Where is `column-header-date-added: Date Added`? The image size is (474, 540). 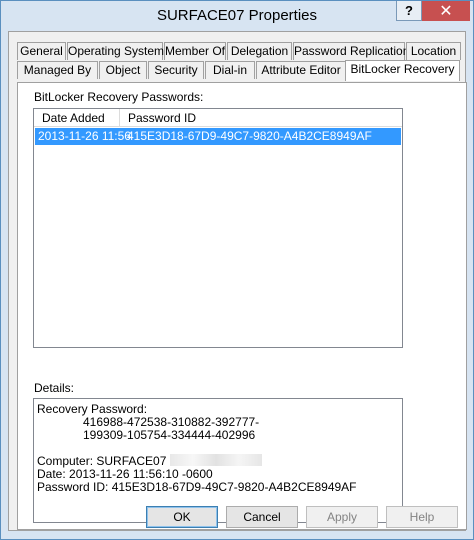
column-header-date-added: Date Added is located at coordinates (77, 118).